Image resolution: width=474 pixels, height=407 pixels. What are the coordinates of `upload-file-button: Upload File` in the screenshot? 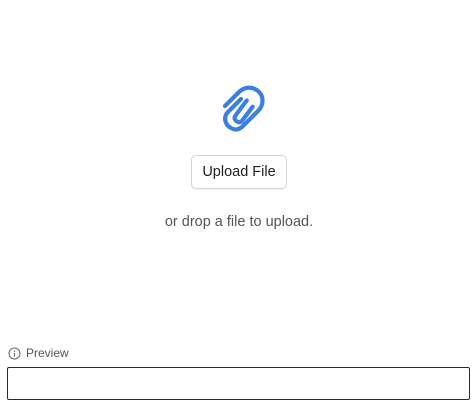 It's located at (239, 172).